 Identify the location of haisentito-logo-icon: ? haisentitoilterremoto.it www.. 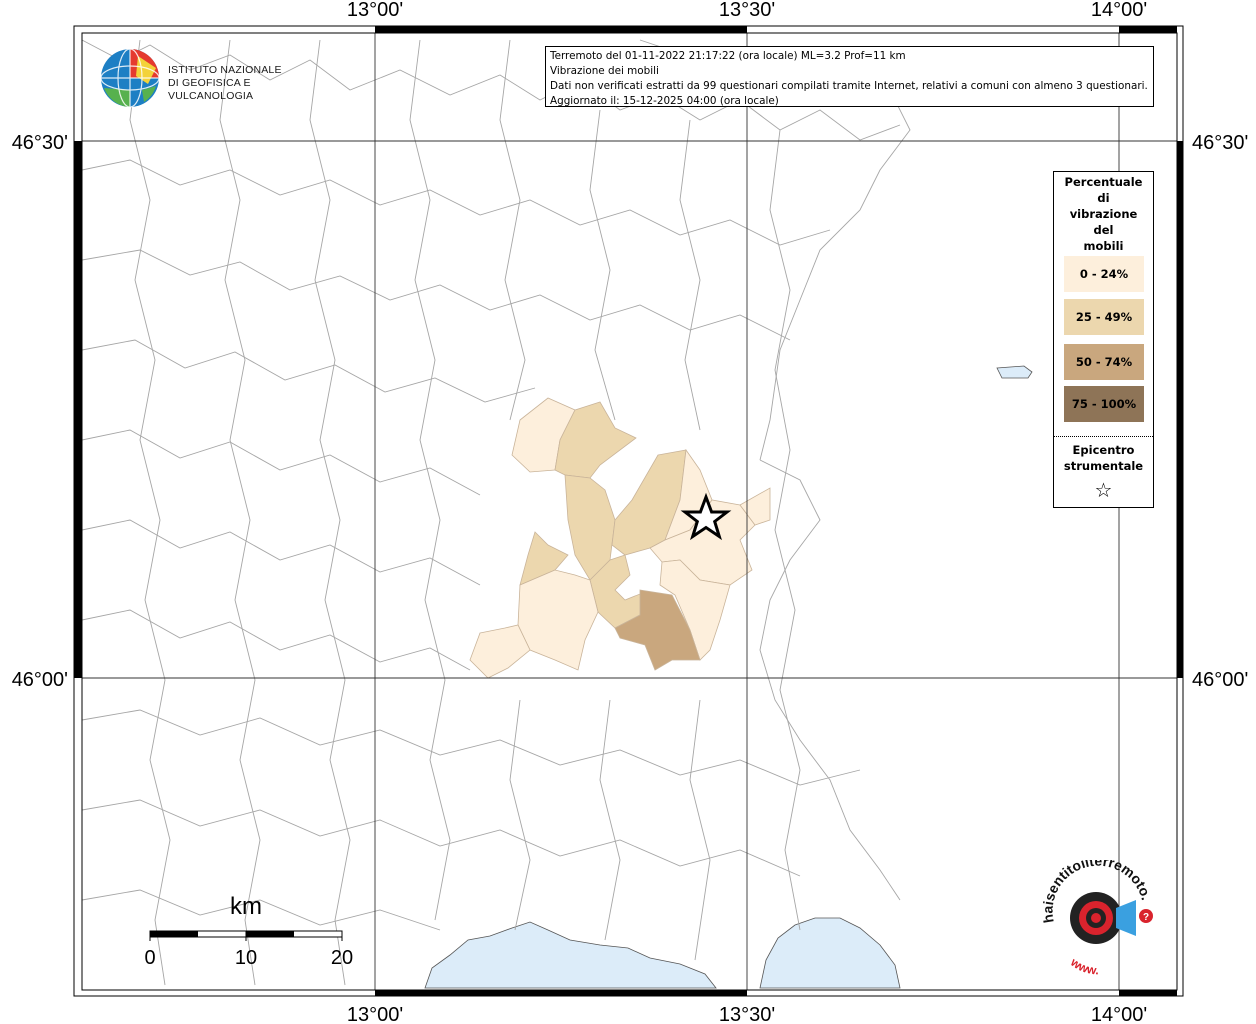
(1095, 919).